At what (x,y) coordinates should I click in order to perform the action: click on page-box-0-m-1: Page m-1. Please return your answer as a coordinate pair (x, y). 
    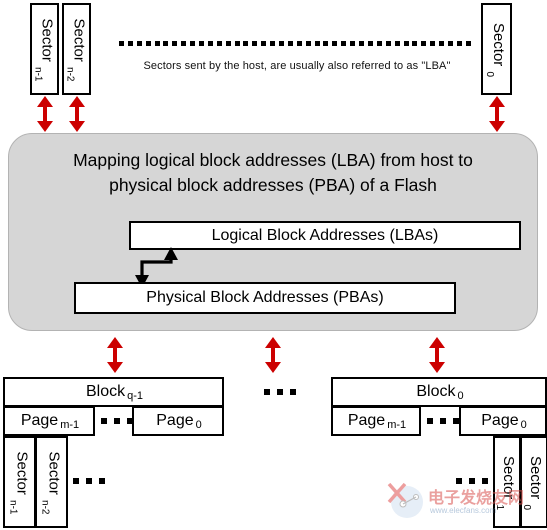
    Looking at the image, I should click on (376, 421).